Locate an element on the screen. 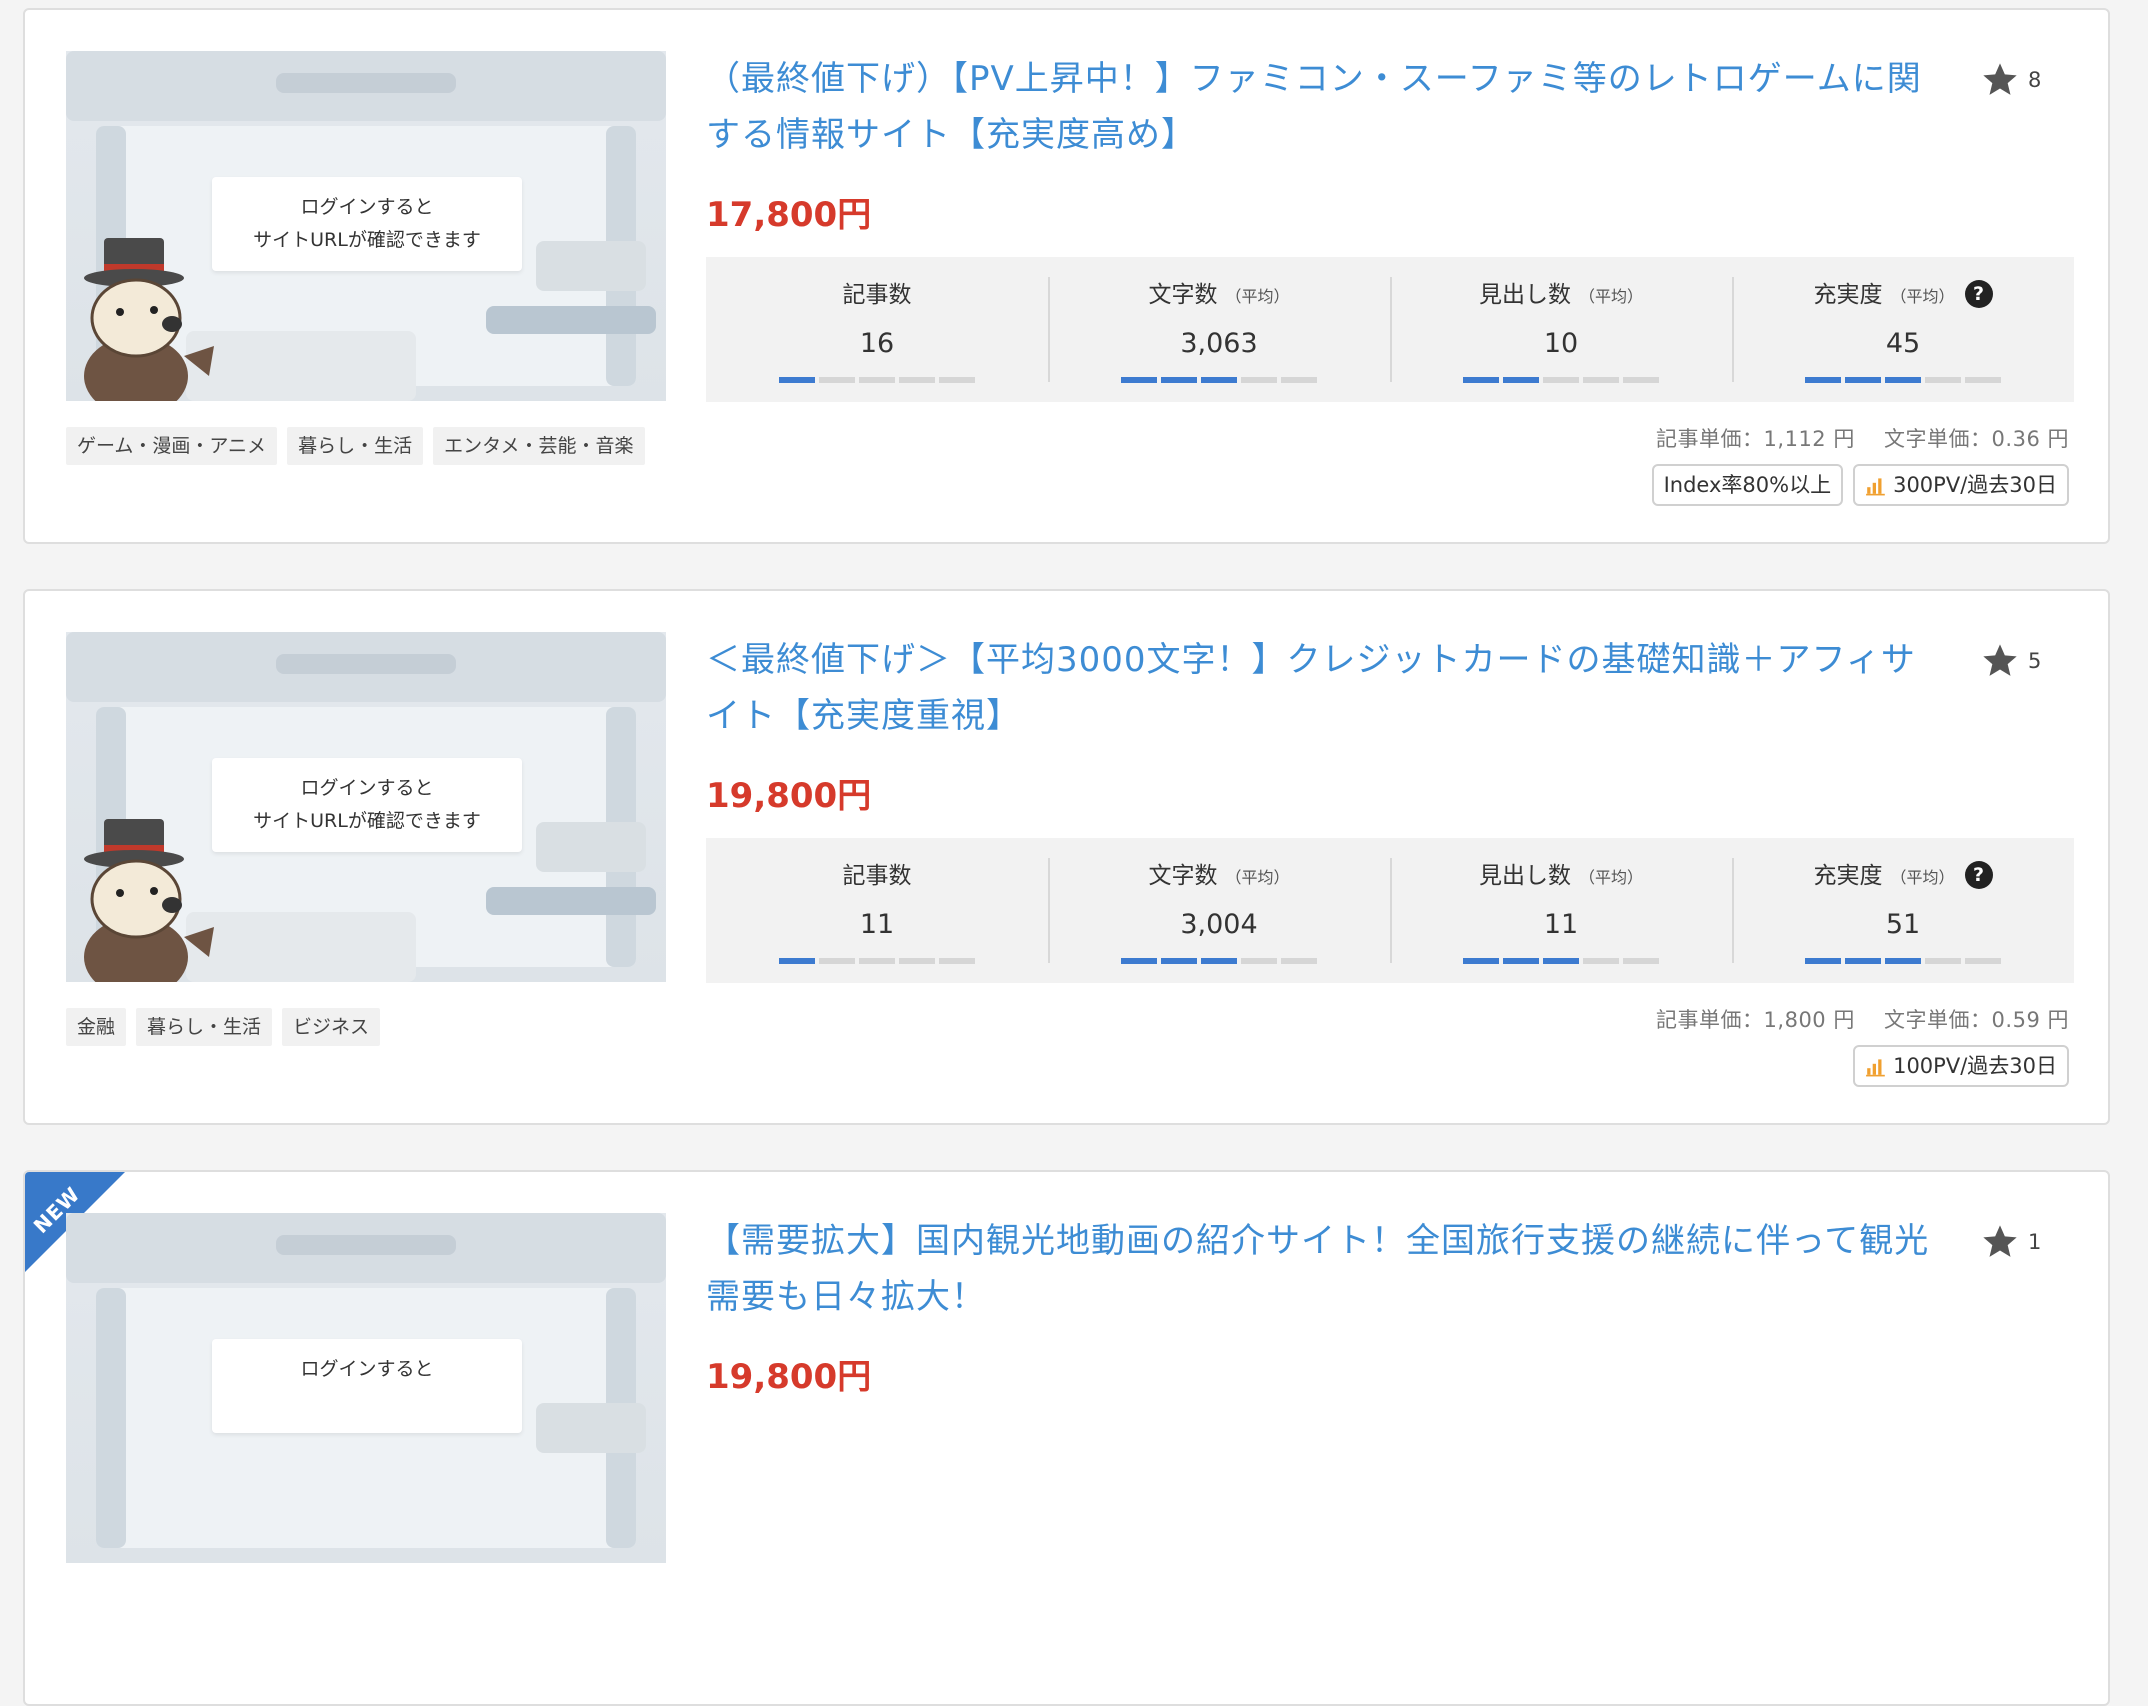 This screenshot has height=1706, width=2148. stat-quality: 充実度 （平均）? 51 is located at coordinates (1903, 910).